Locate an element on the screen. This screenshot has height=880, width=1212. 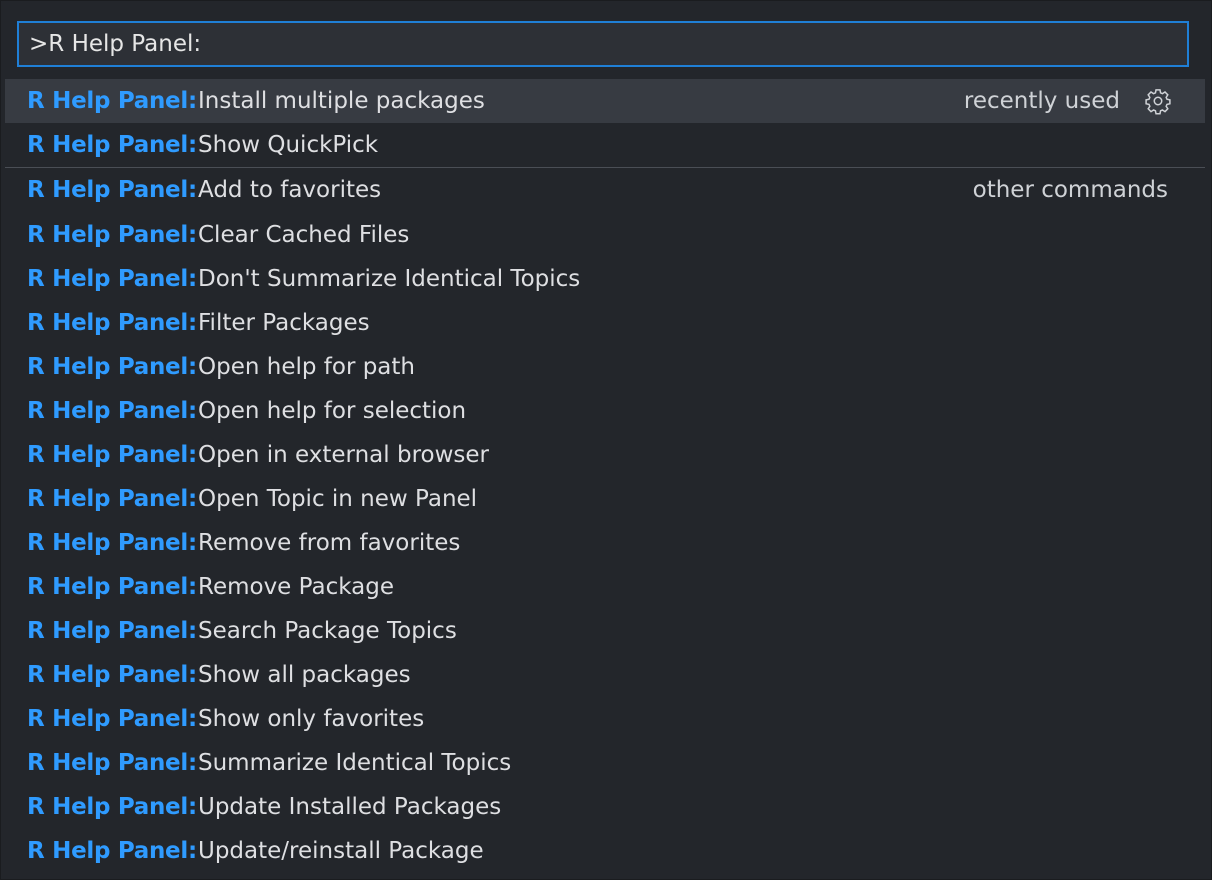
command-label: Remove Package is located at coordinates (296, 587).